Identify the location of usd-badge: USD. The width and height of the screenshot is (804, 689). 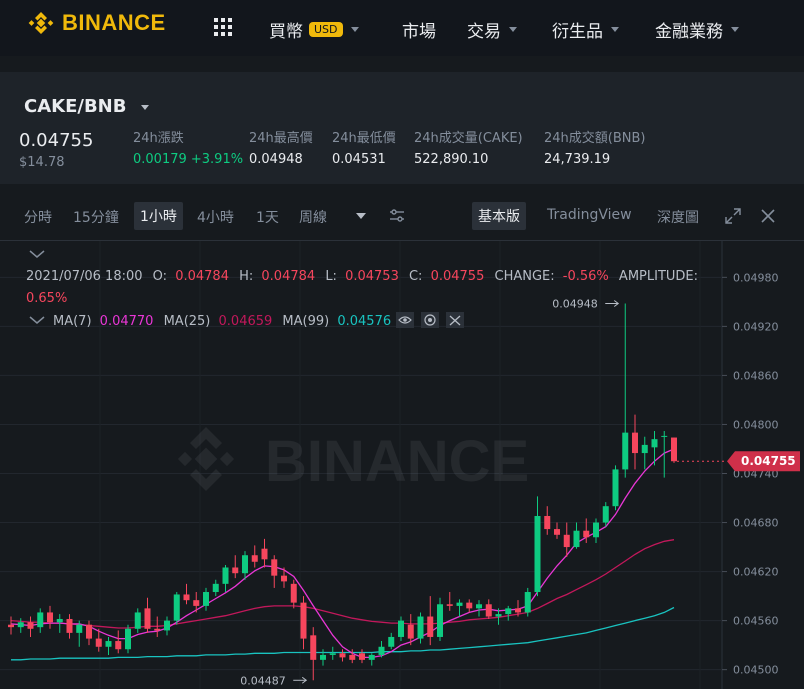
(326, 29).